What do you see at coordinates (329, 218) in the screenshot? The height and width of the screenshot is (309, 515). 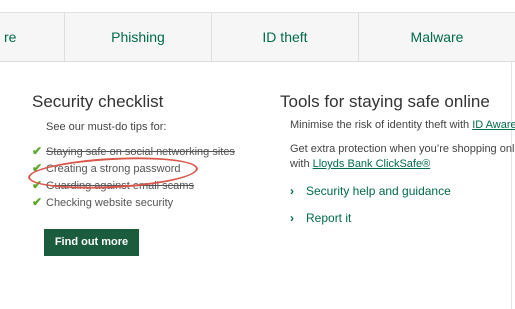 I see `link-label: Report it` at bounding box center [329, 218].